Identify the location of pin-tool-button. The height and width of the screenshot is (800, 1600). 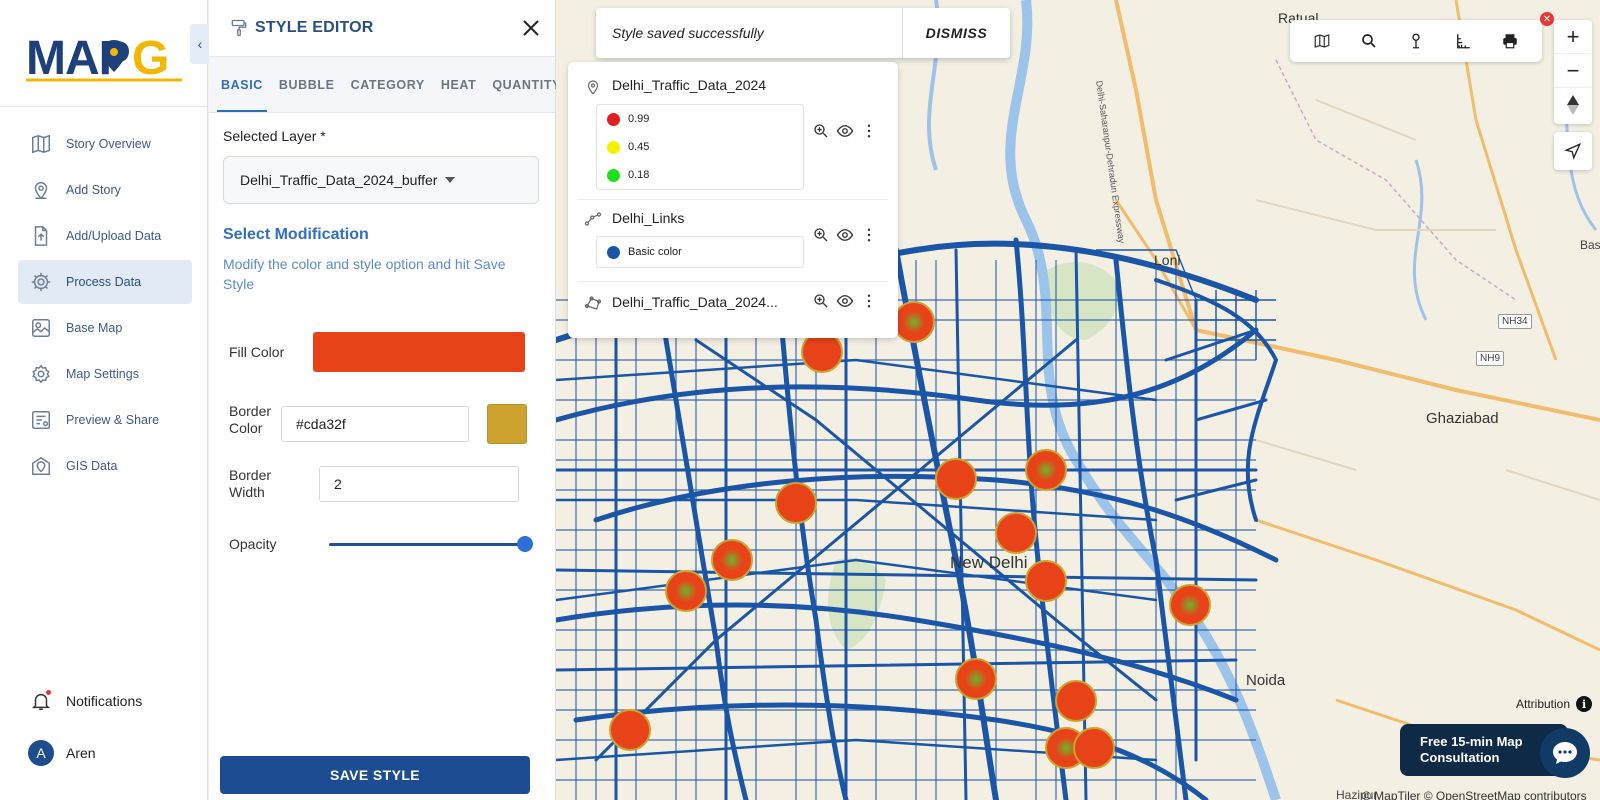
(1416, 41).